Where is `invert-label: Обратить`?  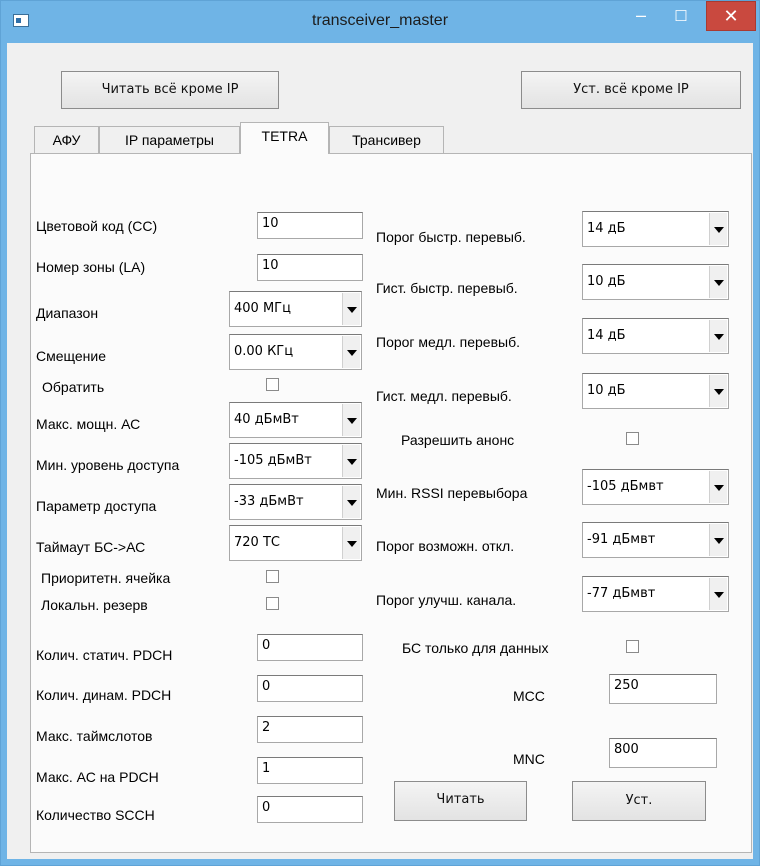
invert-label: Обратить is located at coordinates (73, 387).